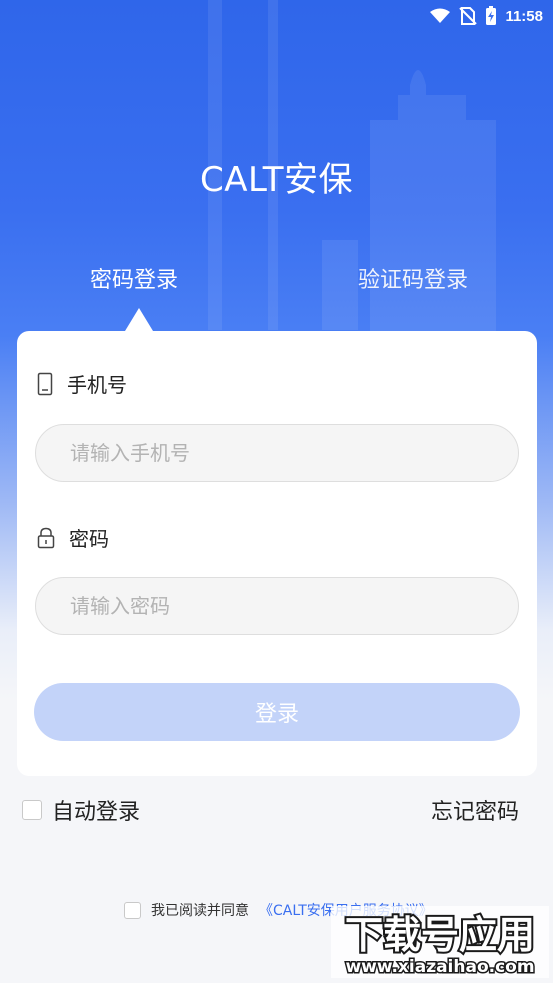 The width and height of the screenshot is (553, 983). What do you see at coordinates (440, 935) in the screenshot?
I see `watermark-title: 下载号应用` at bounding box center [440, 935].